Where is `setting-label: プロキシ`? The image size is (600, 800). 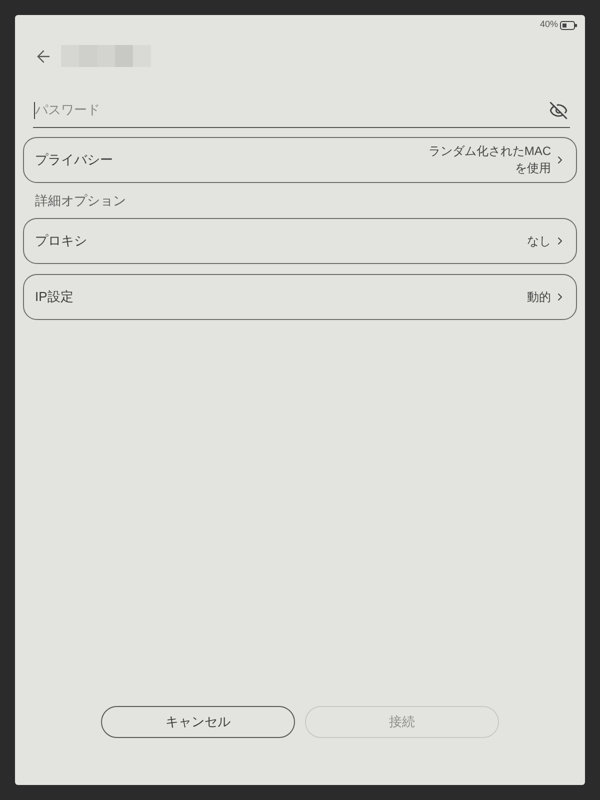
setting-label: プロキシ is located at coordinates (61, 241).